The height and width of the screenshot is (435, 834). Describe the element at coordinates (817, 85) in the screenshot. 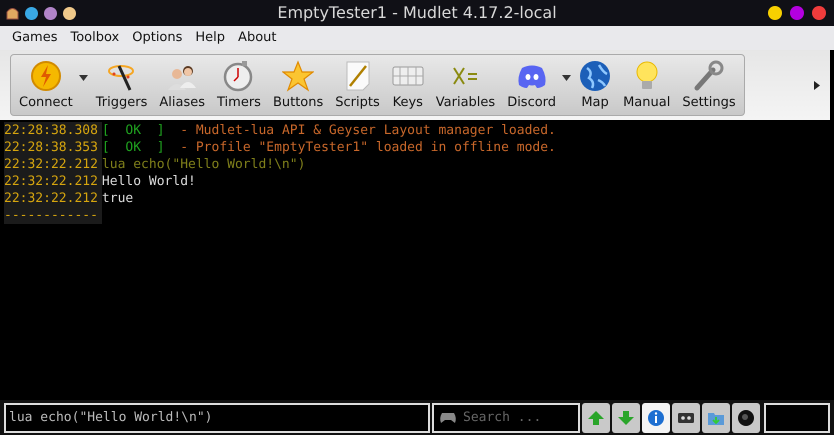

I see `overflow-arrow-icon` at that location.